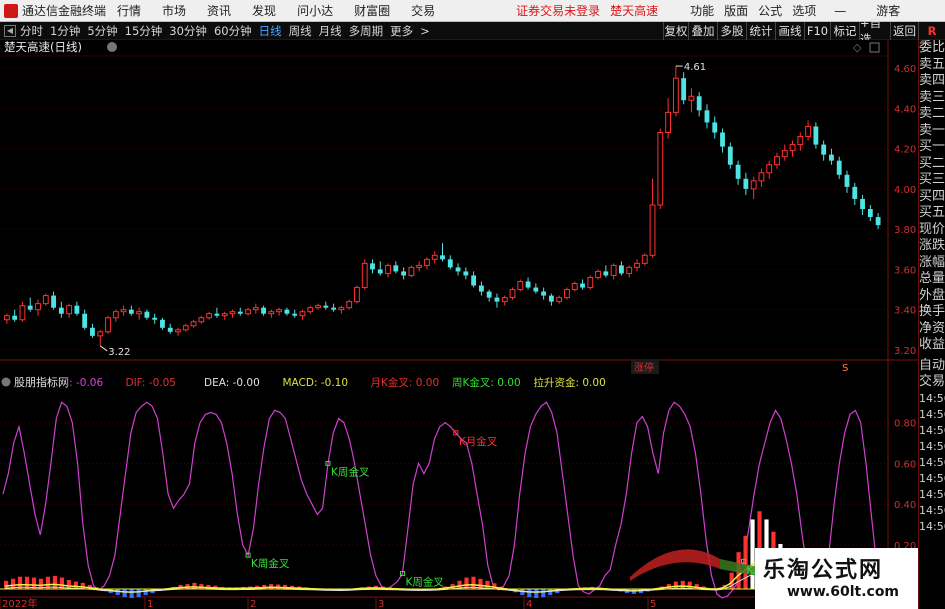 The image size is (945, 609). What do you see at coordinates (315, 10) in the screenshot?
I see `menu-item-ask: 问小达` at bounding box center [315, 10].